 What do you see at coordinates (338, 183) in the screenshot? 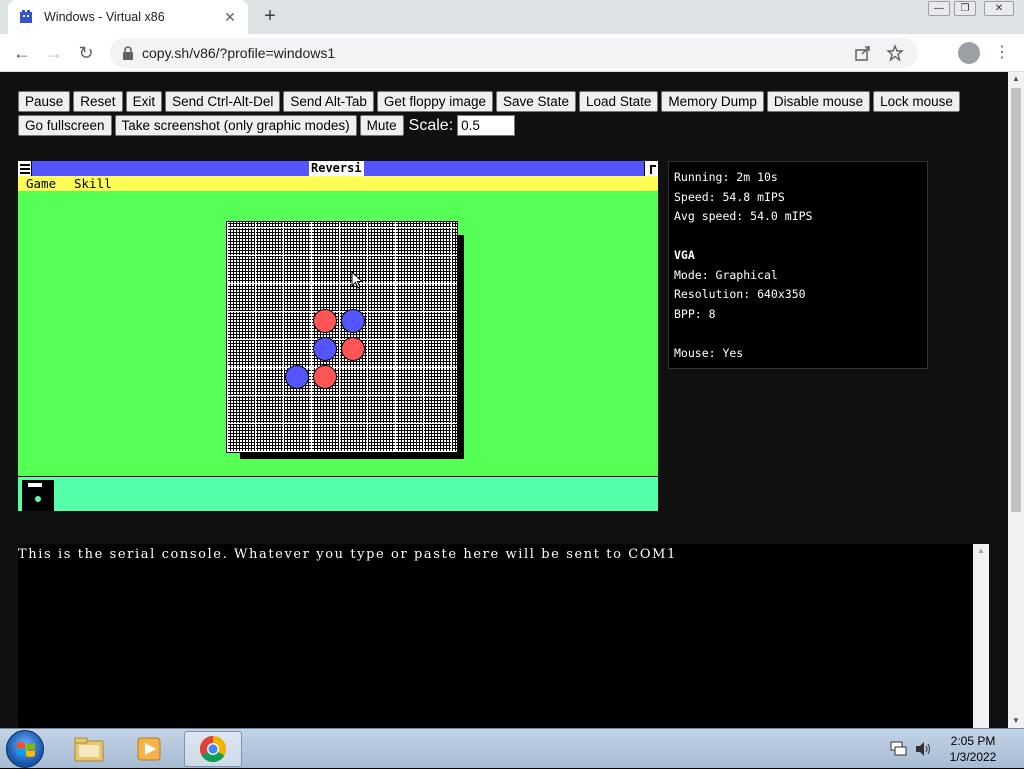
I see `reversi-menubar: Game Skill` at bounding box center [338, 183].